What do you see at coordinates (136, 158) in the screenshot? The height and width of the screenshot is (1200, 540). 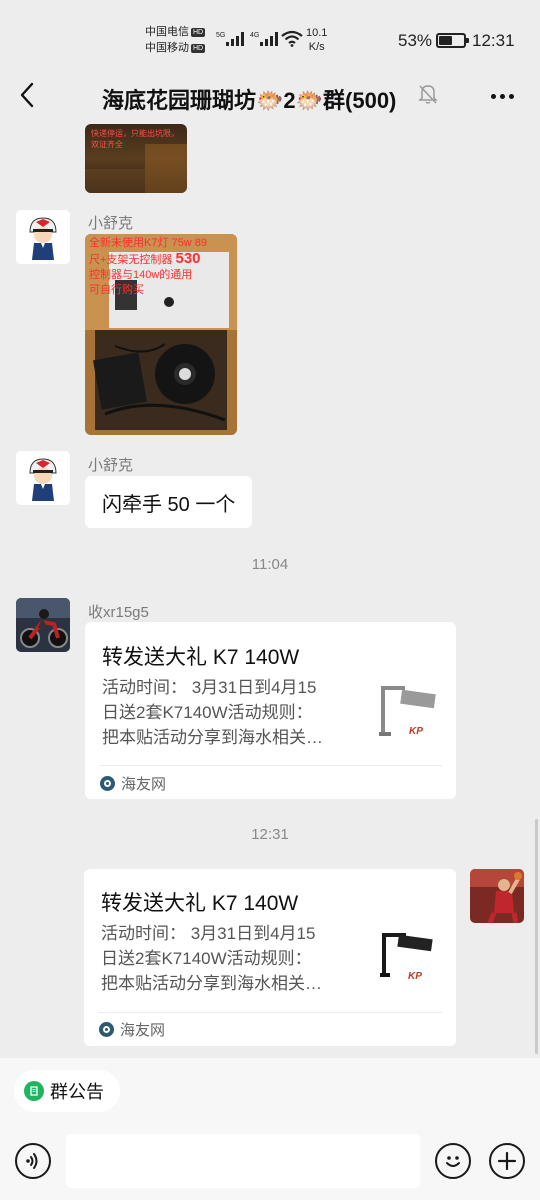 I see `image-message: 快递停运，只能出坑限， 双证齐全` at bounding box center [136, 158].